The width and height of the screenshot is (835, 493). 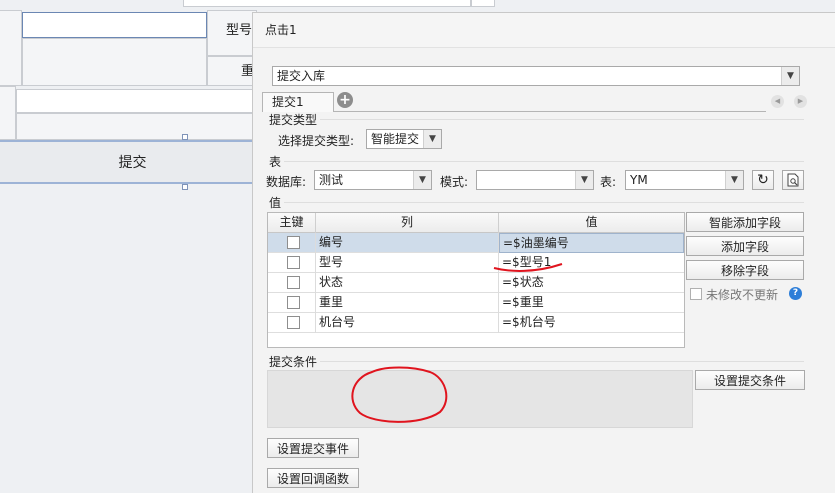 I want to click on table-row: 编号 =$油墨编号, so click(x=476, y=243).